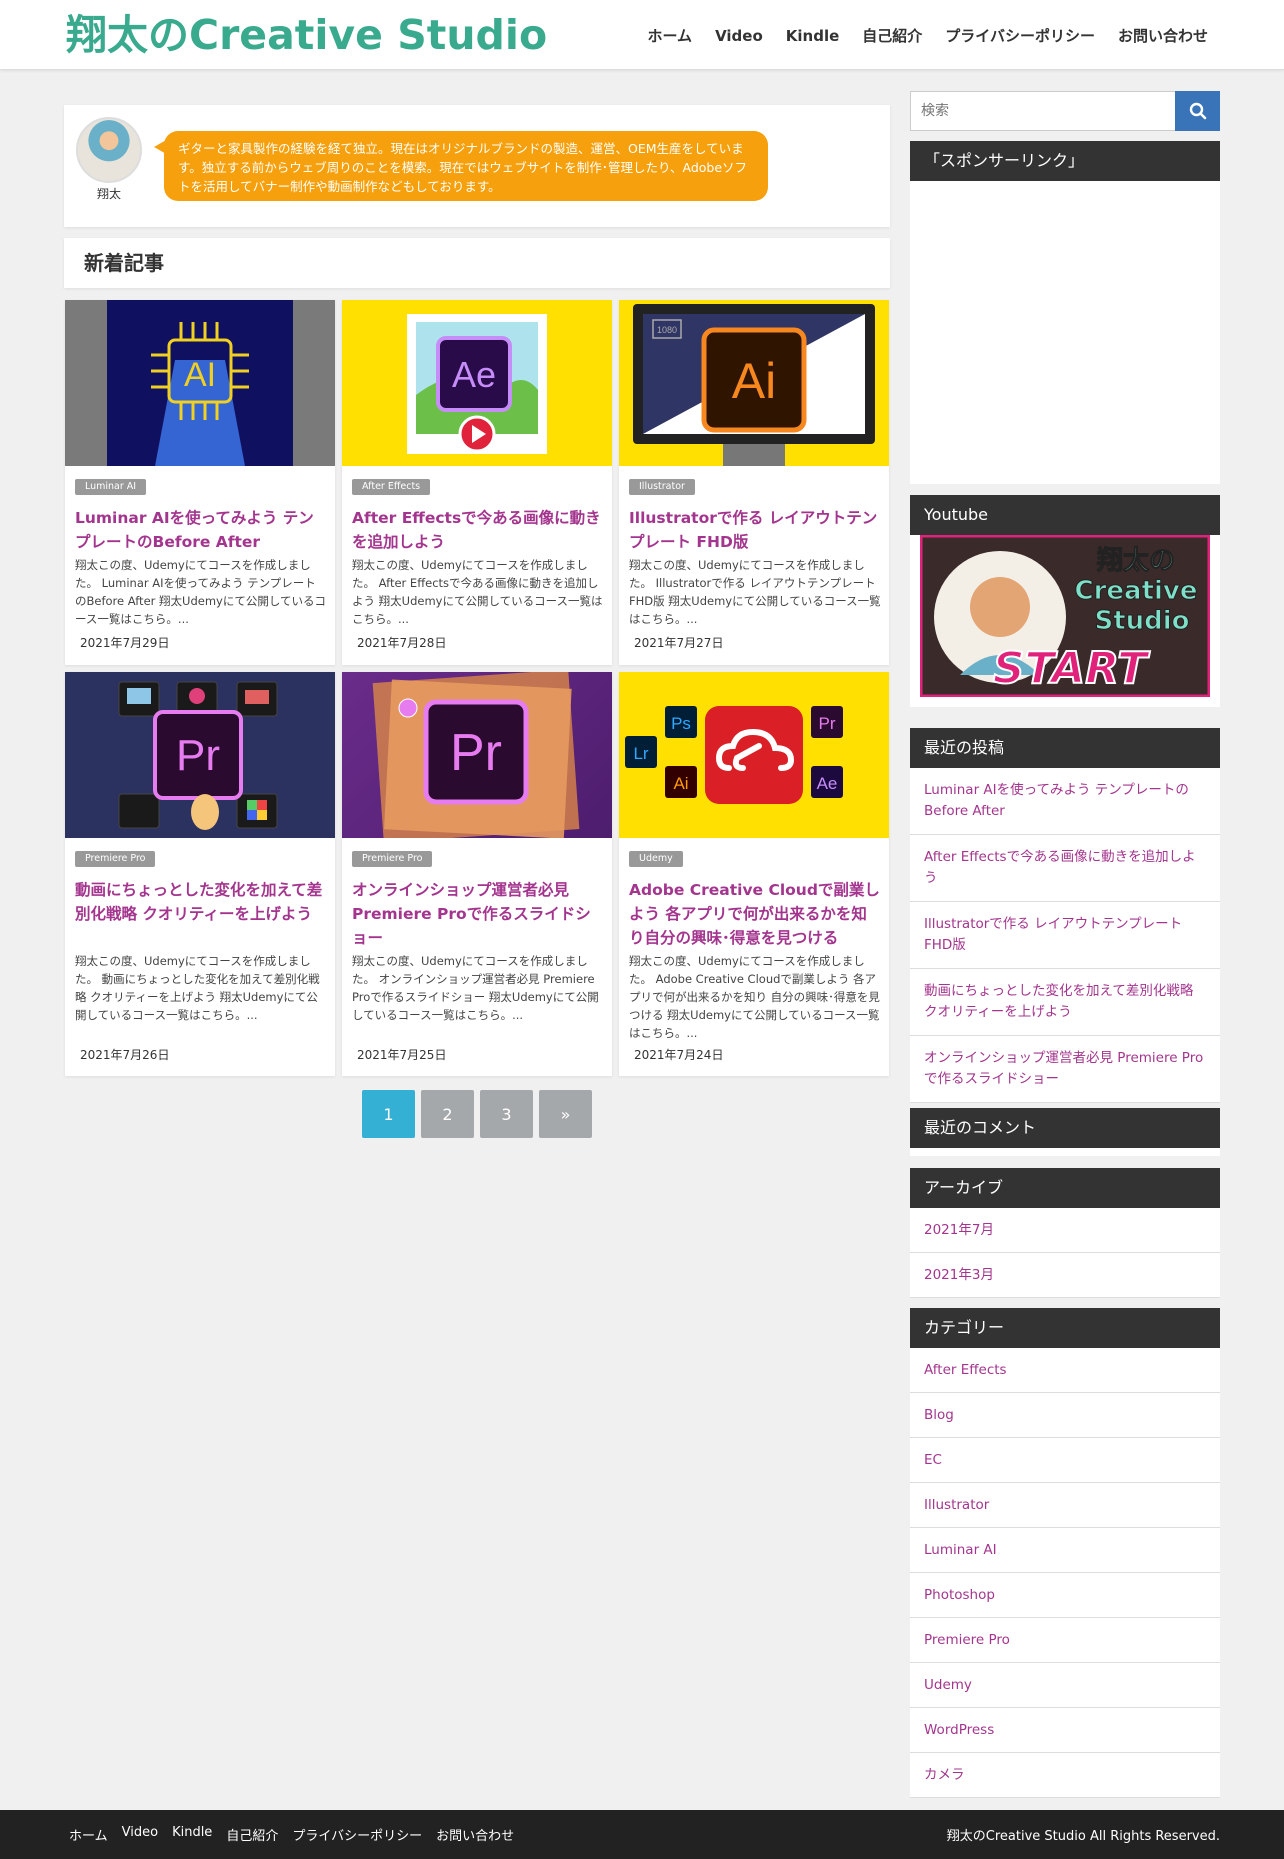 This screenshot has width=1284, height=1859. I want to click on footer-nav-about: 自己紹介, so click(252, 1834).